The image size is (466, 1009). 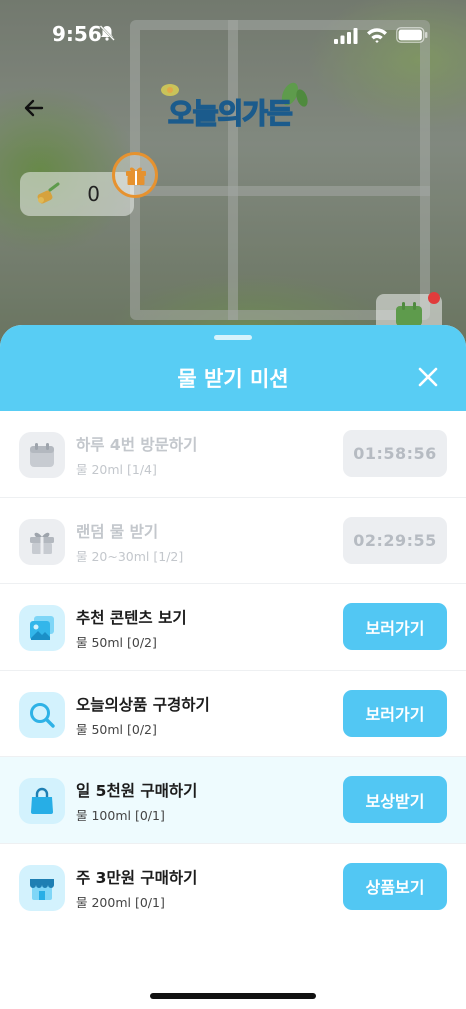 I want to click on mission-reward: 물 20ml [1/4], so click(x=116, y=469).